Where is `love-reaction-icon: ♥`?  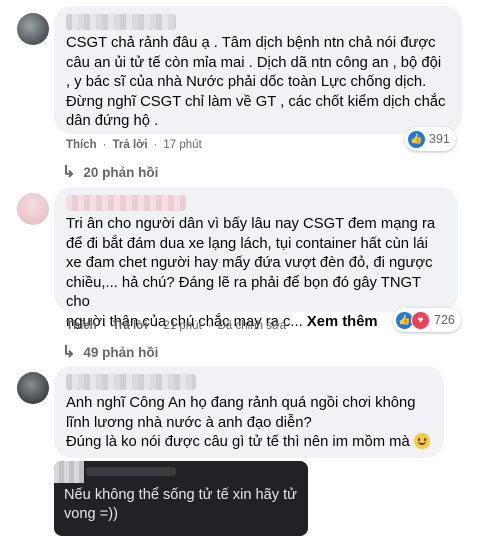
love-reaction-icon: ♥ is located at coordinates (420, 320).